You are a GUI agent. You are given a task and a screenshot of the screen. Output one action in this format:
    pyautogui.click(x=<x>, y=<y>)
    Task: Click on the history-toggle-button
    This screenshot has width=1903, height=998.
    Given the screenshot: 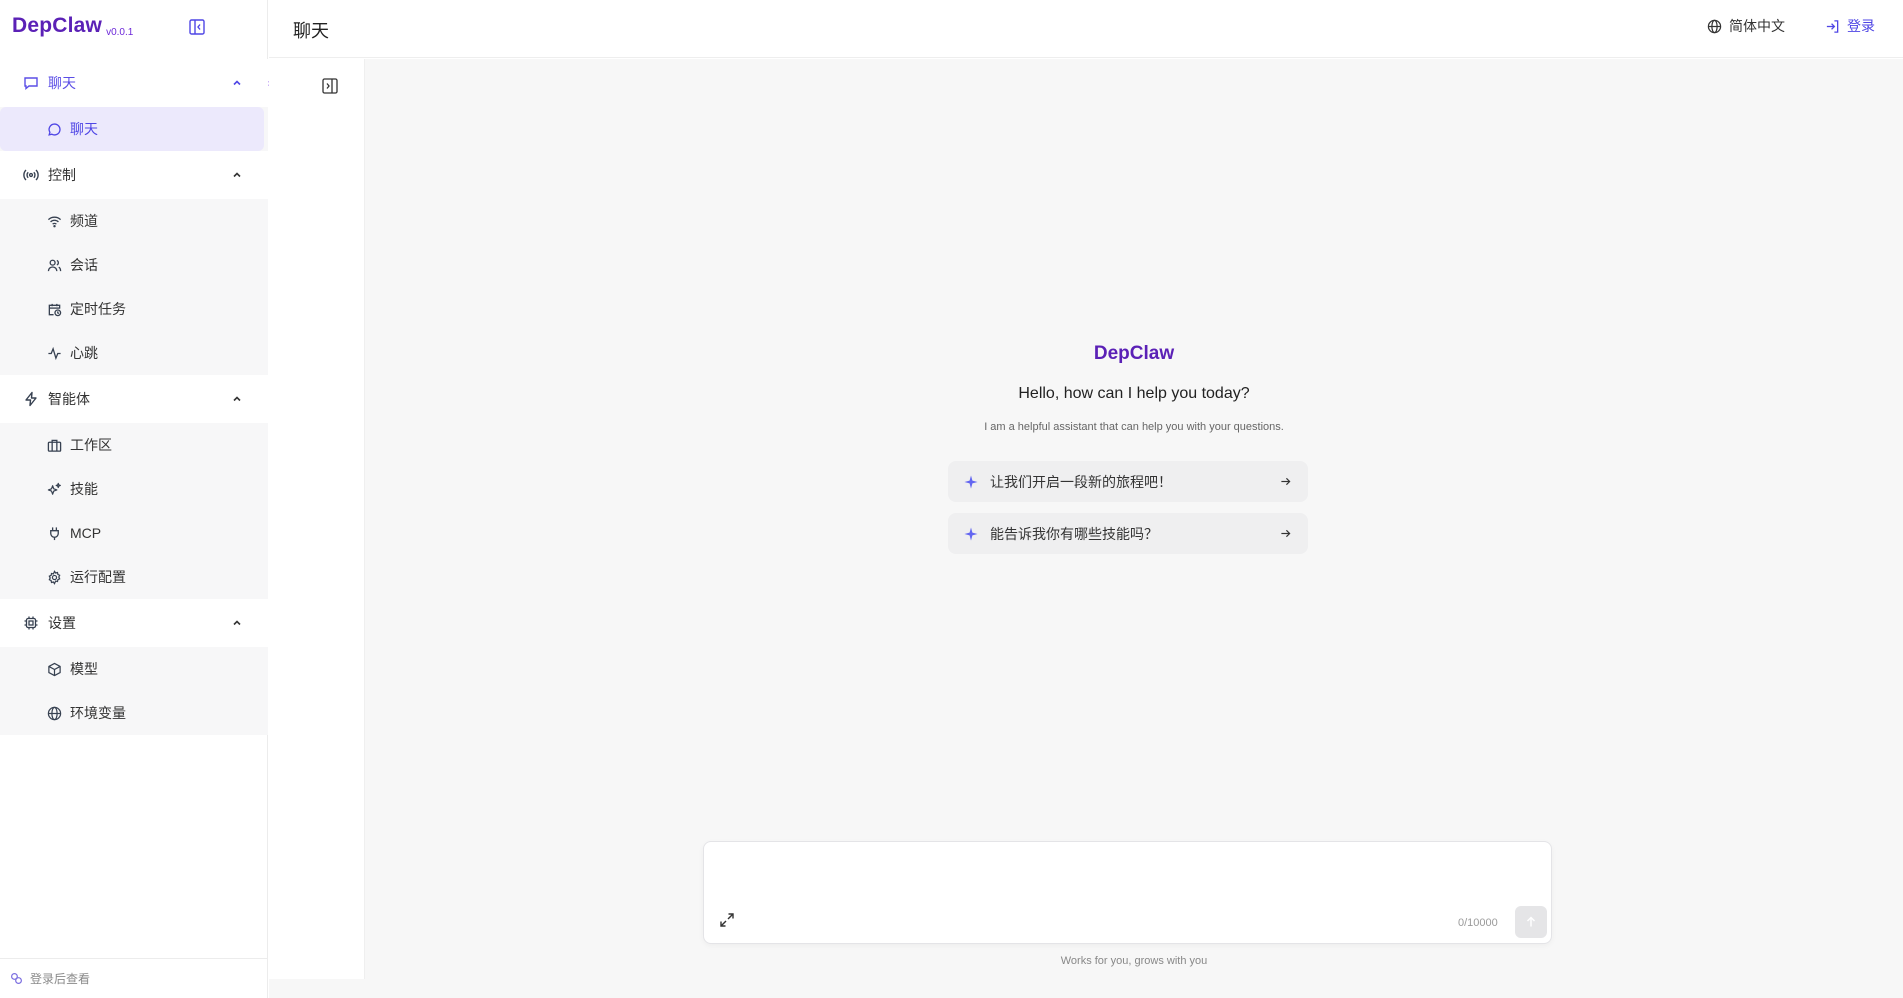 What is the action you would take?
    pyautogui.click(x=330, y=86)
    